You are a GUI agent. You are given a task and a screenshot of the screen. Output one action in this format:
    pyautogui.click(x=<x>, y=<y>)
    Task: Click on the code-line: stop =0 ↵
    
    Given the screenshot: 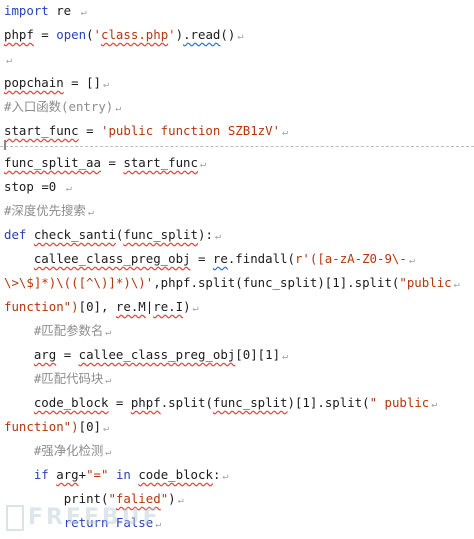 What is the action you would take?
    pyautogui.click(x=38, y=187)
    